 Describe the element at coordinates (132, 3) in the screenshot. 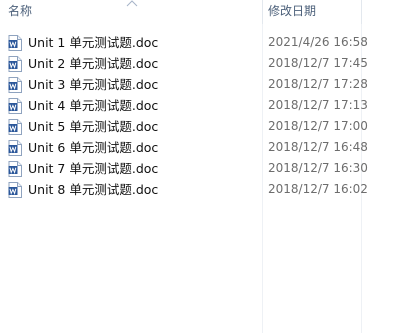

I see `sort-ascending-icon` at that location.